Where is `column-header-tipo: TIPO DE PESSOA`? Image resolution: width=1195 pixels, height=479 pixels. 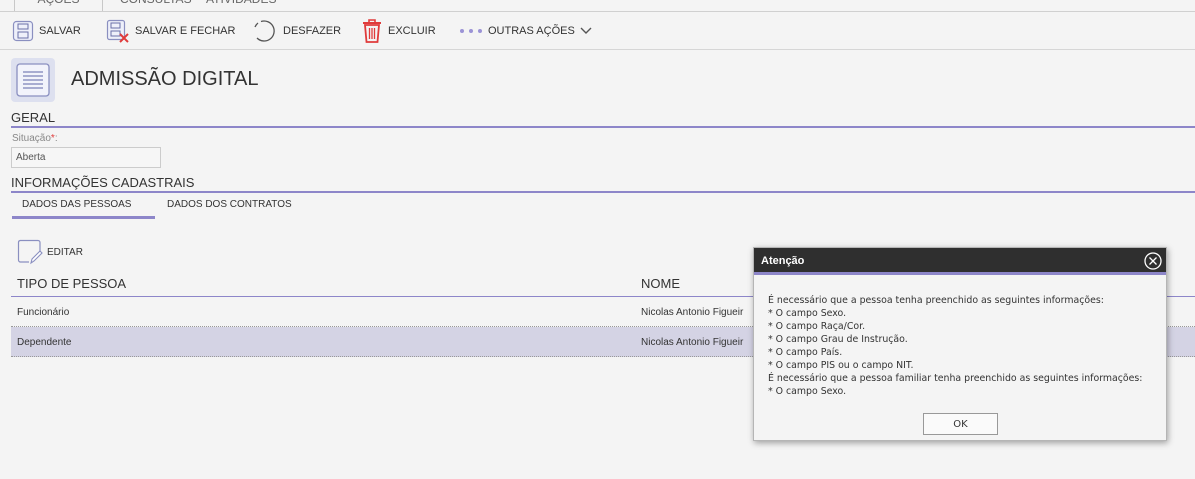 column-header-tipo: TIPO DE PESSOA is located at coordinates (71, 283).